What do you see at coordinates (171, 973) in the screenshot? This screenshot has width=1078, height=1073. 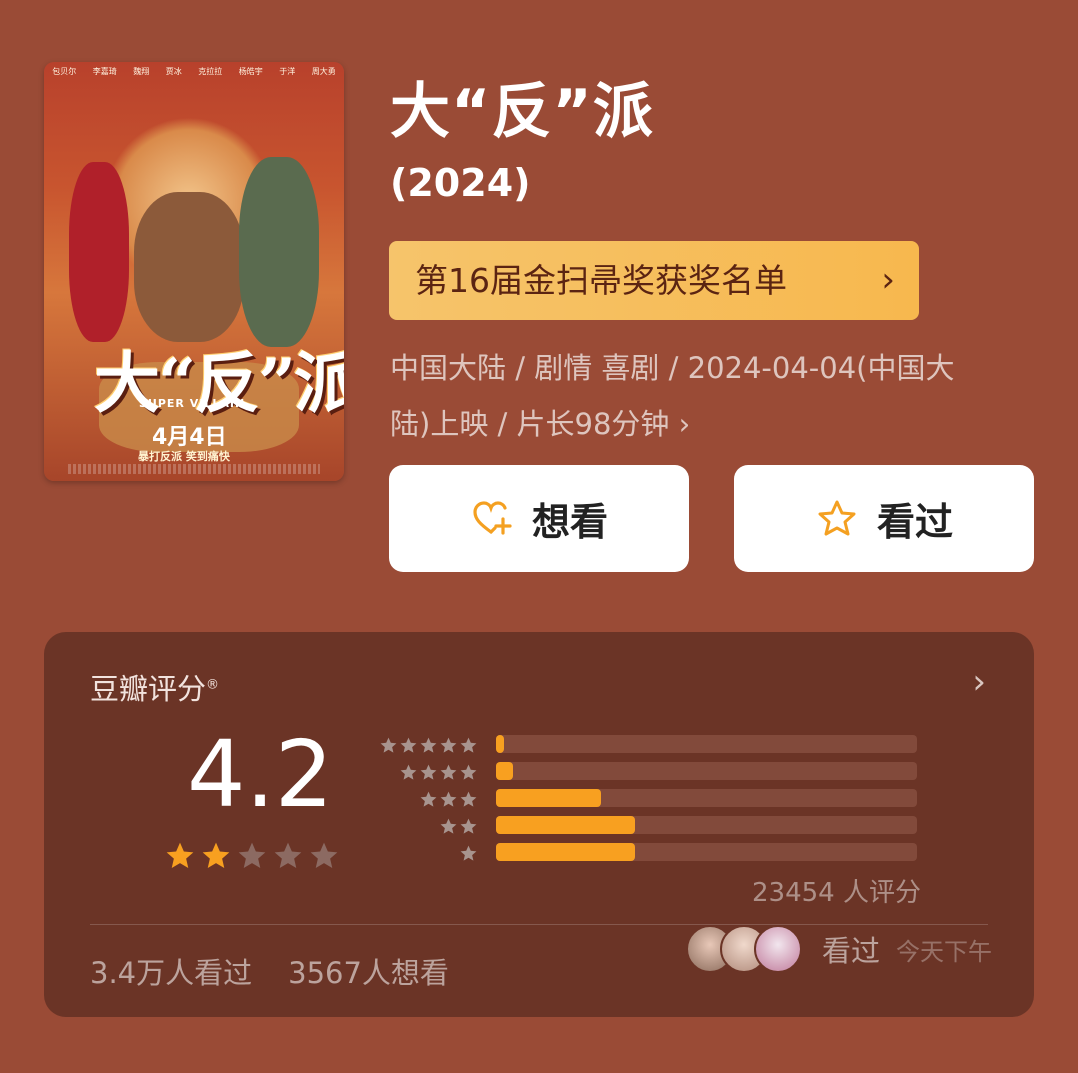 I see `seen-count: 3.4万人看过` at bounding box center [171, 973].